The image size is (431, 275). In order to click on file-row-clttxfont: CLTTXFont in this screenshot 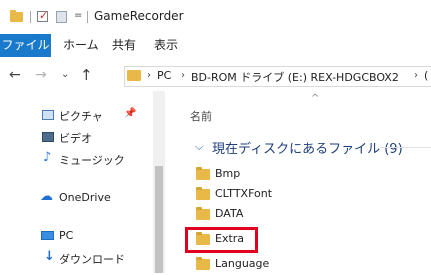, I will do `click(313, 195)`.